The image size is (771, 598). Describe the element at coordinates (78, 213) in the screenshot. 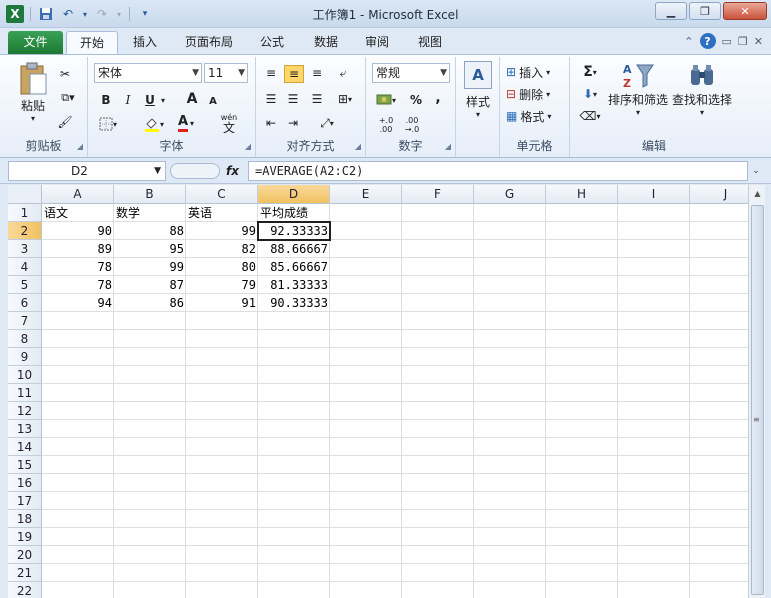

I see `cell-A1: 语文` at that location.